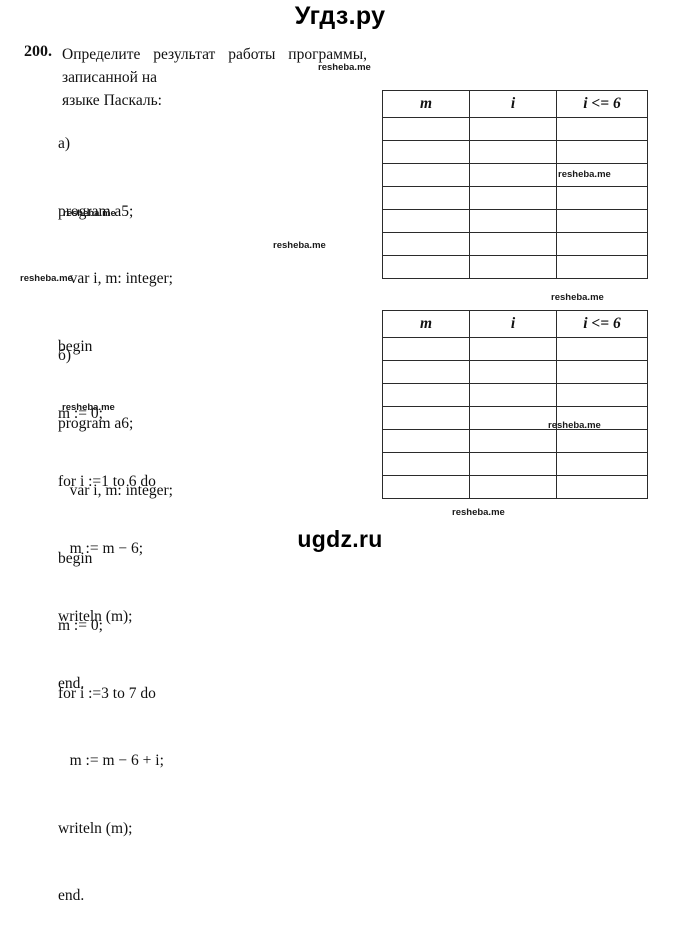 The image size is (680, 930). Describe the element at coordinates (38, 51) in the screenshot. I see `exercise-number: 200.` at that location.